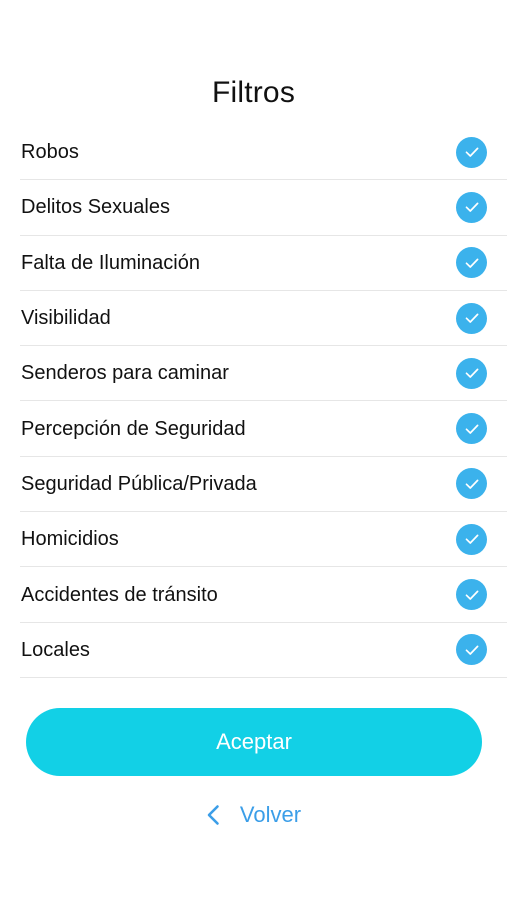 Image resolution: width=507 pixels, height=900 pixels. Describe the element at coordinates (214, 815) in the screenshot. I see `chevron-left-icon` at that location.